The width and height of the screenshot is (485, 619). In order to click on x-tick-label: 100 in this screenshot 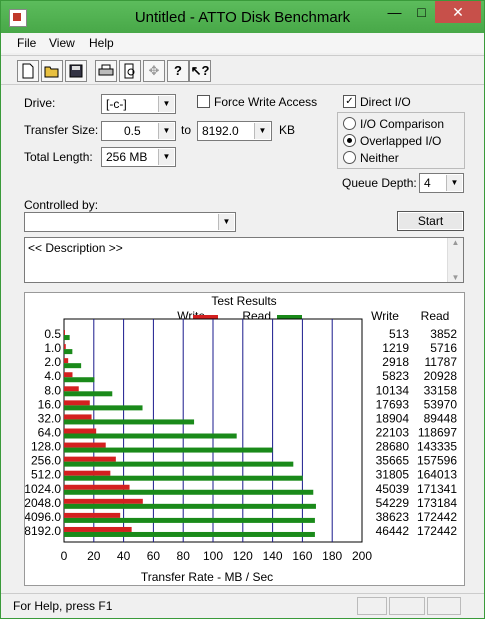, I will do `click(213, 556)`.